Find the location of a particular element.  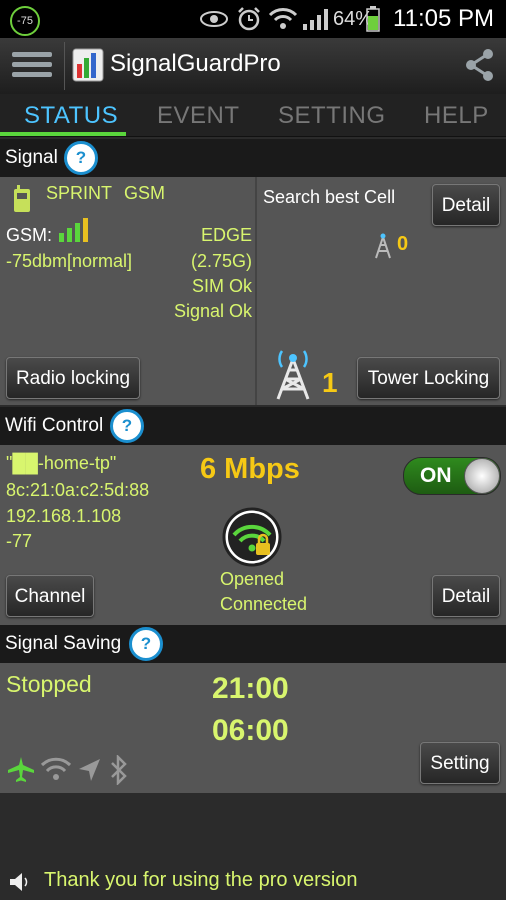

saving-status: Stopped is located at coordinates (49, 684).